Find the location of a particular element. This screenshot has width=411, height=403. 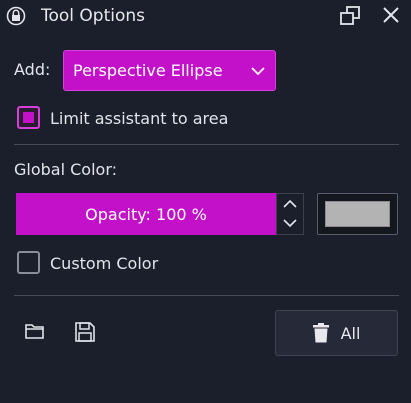

trash-icon is located at coordinates (320, 333).